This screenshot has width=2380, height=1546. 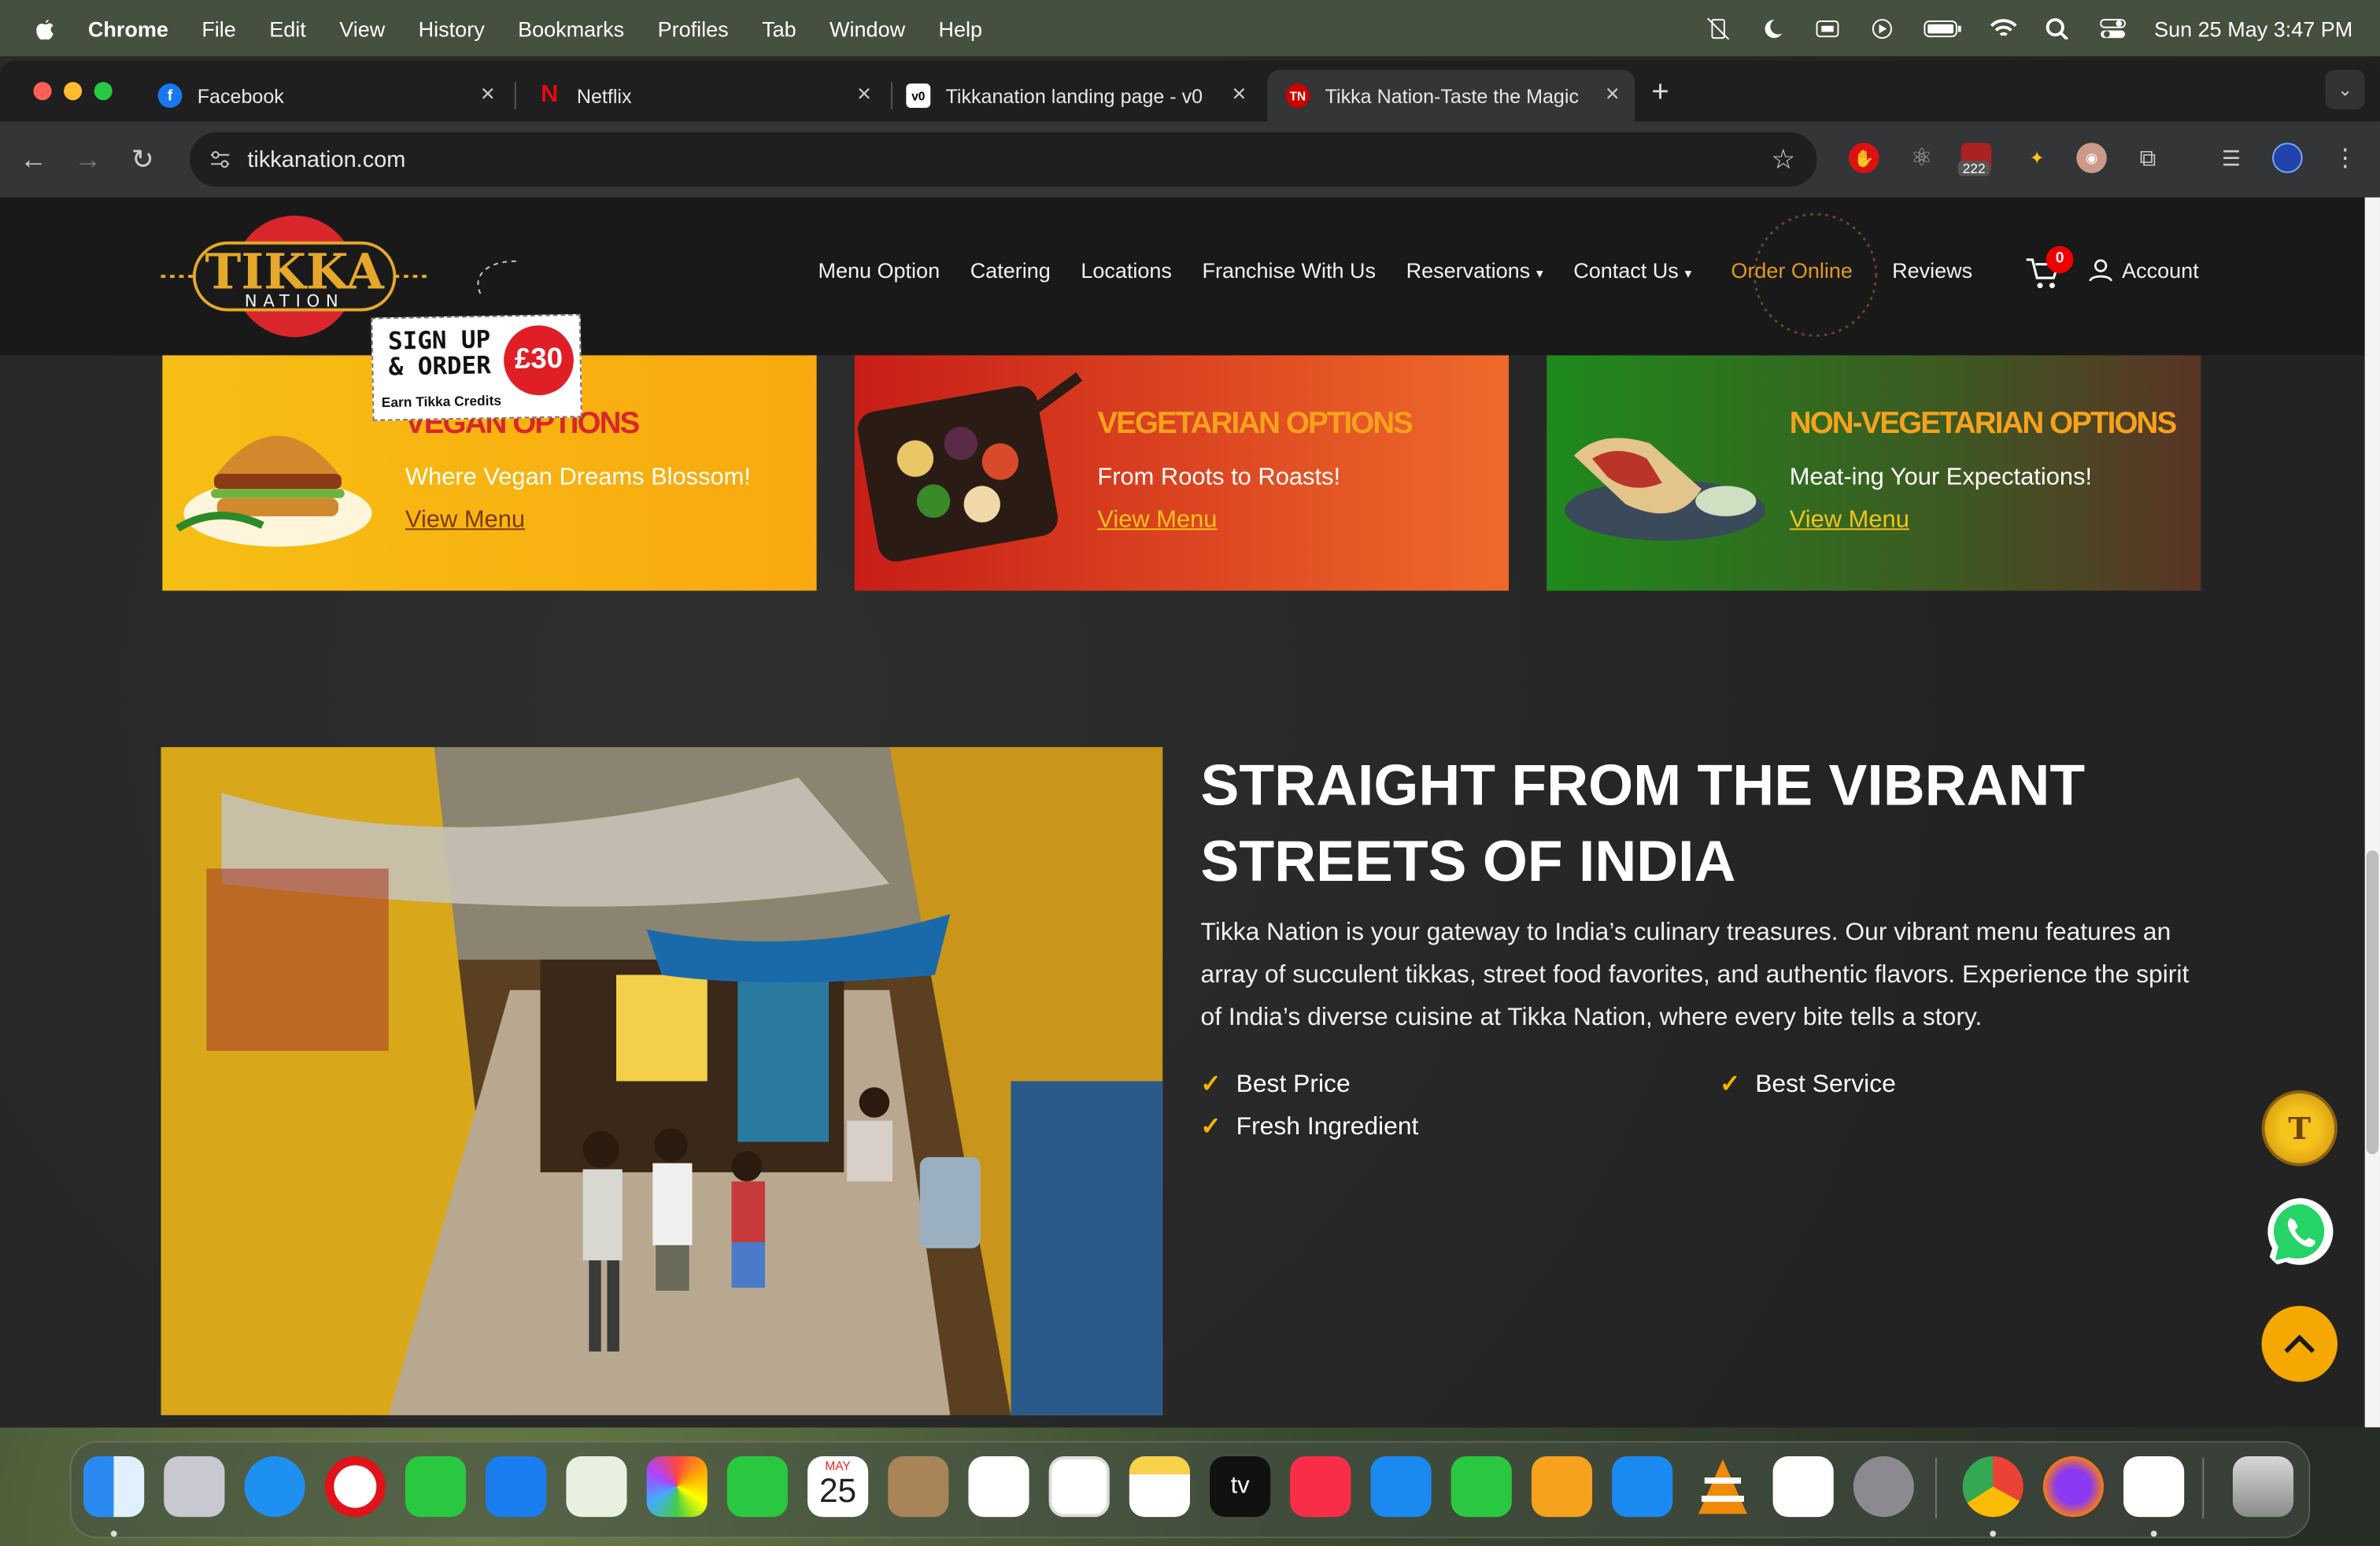 What do you see at coordinates (2113, 28) in the screenshot?
I see `control-center-icon` at bounding box center [2113, 28].